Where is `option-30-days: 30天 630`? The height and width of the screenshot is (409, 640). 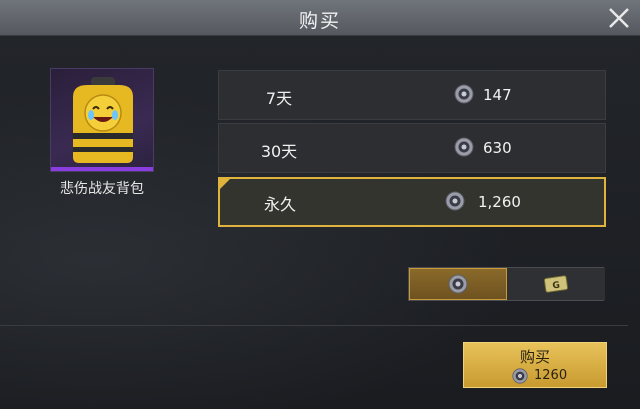
option-30-days: 30天 630 is located at coordinates (412, 148).